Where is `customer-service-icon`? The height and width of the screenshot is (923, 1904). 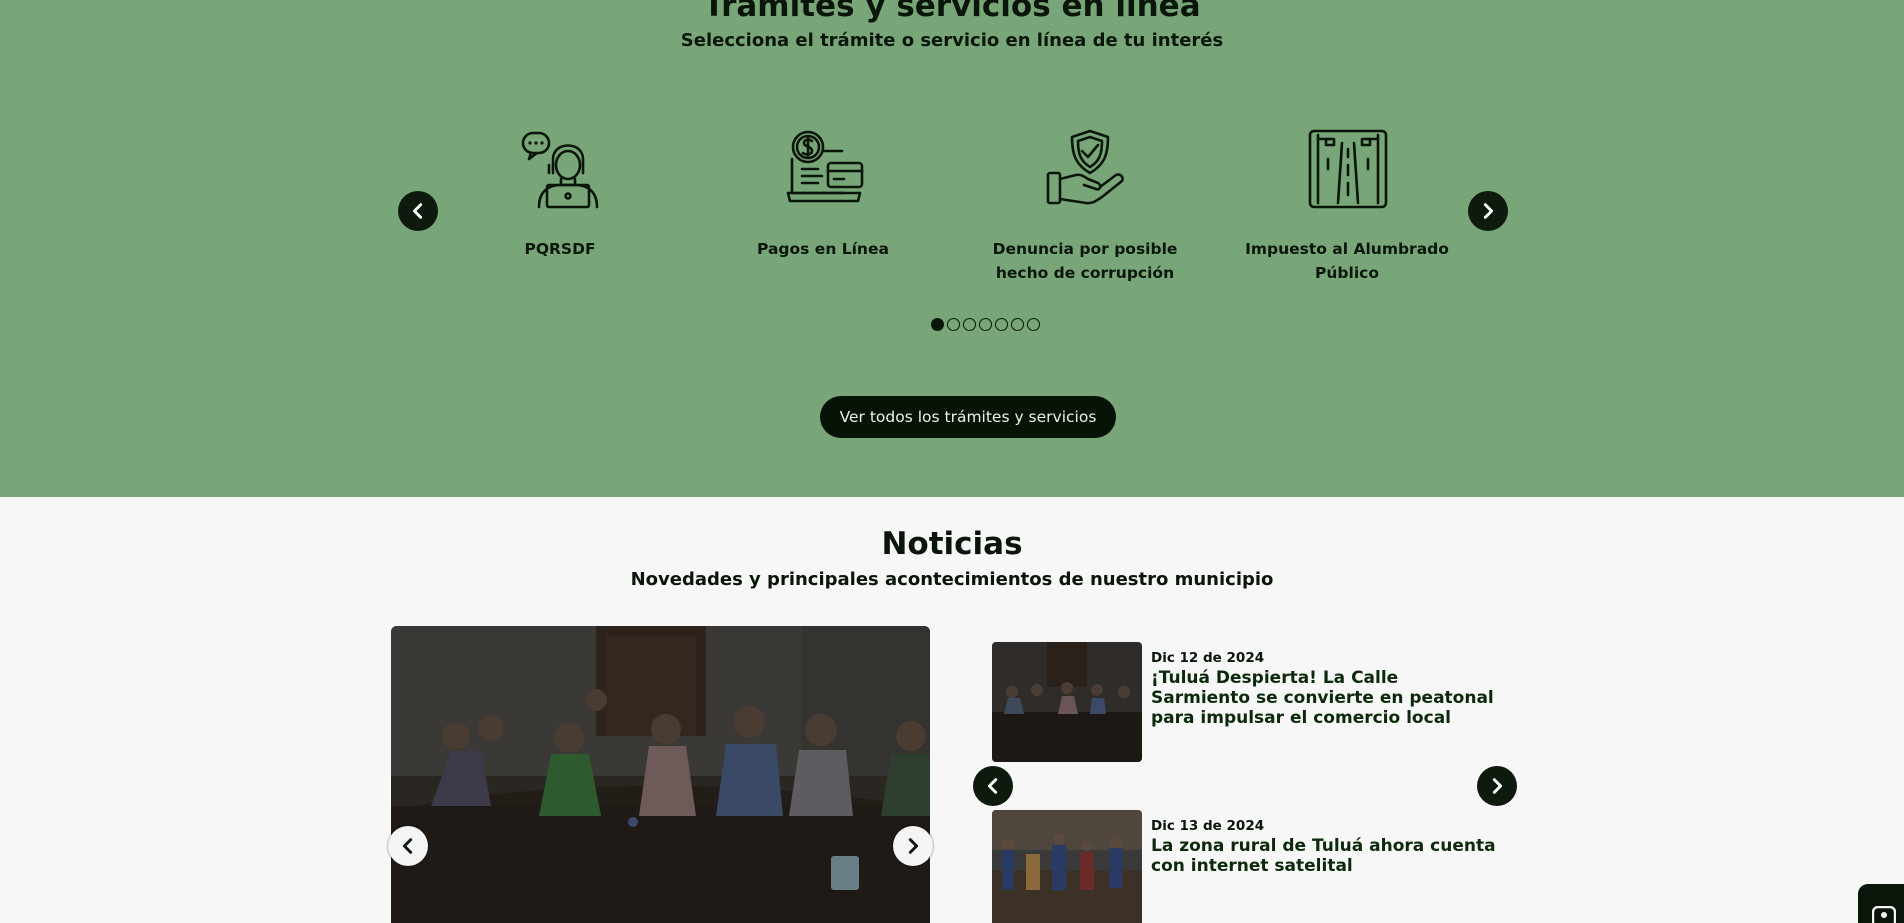 customer-service-icon is located at coordinates (560, 170).